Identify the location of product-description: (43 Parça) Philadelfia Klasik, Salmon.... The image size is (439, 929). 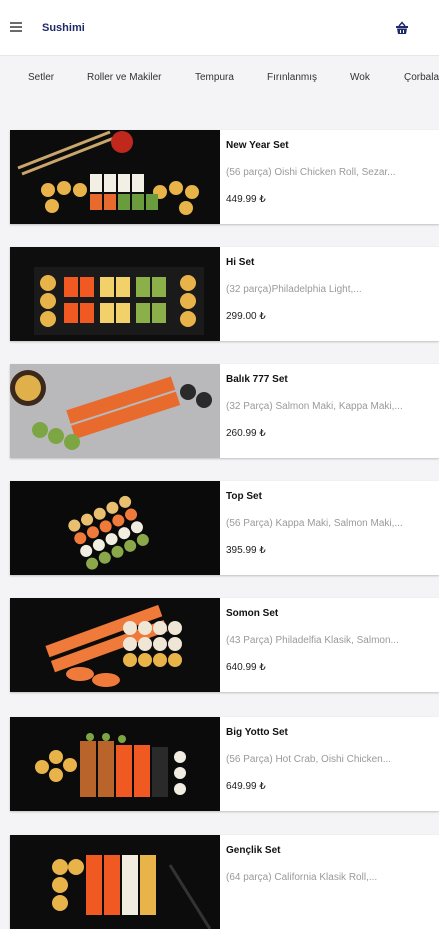
(312, 640).